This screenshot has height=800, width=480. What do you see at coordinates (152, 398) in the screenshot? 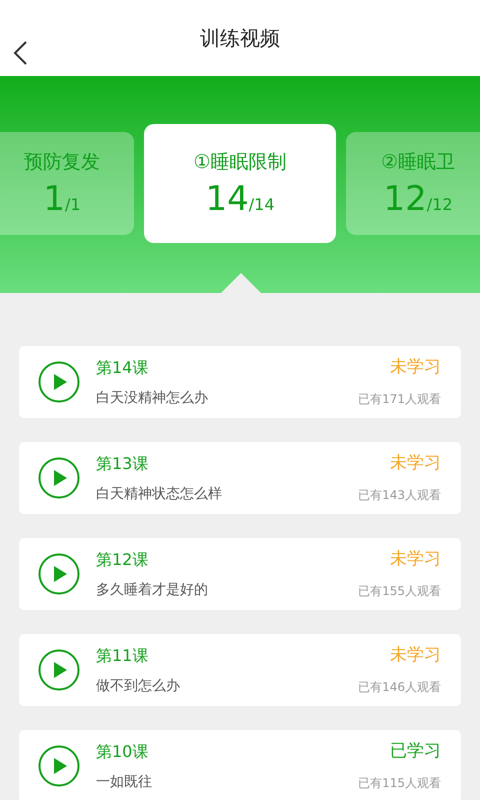
I see `lesson-title: 白天没精神怎么办` at bounding box center [152, 398].